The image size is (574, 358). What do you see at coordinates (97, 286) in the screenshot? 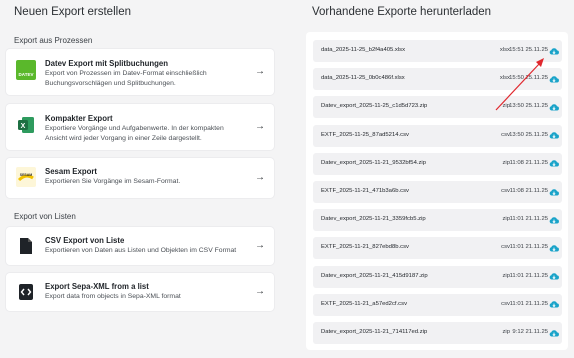
I see `sepa-export-title: Export Sepa-XML from a list` at bounding box center [97, 286].